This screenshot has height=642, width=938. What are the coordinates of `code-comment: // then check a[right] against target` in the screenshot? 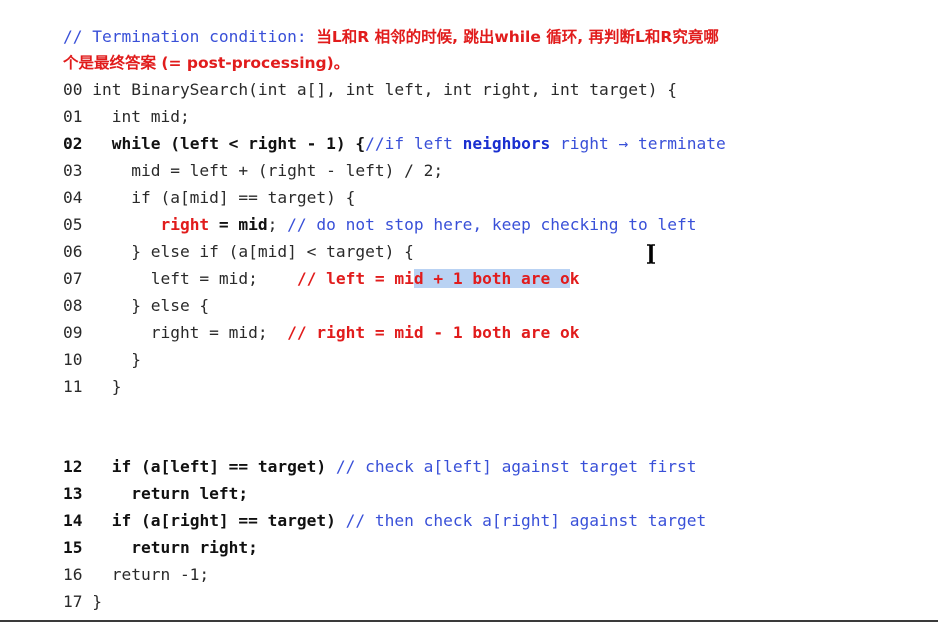 It's located at (521, 520).